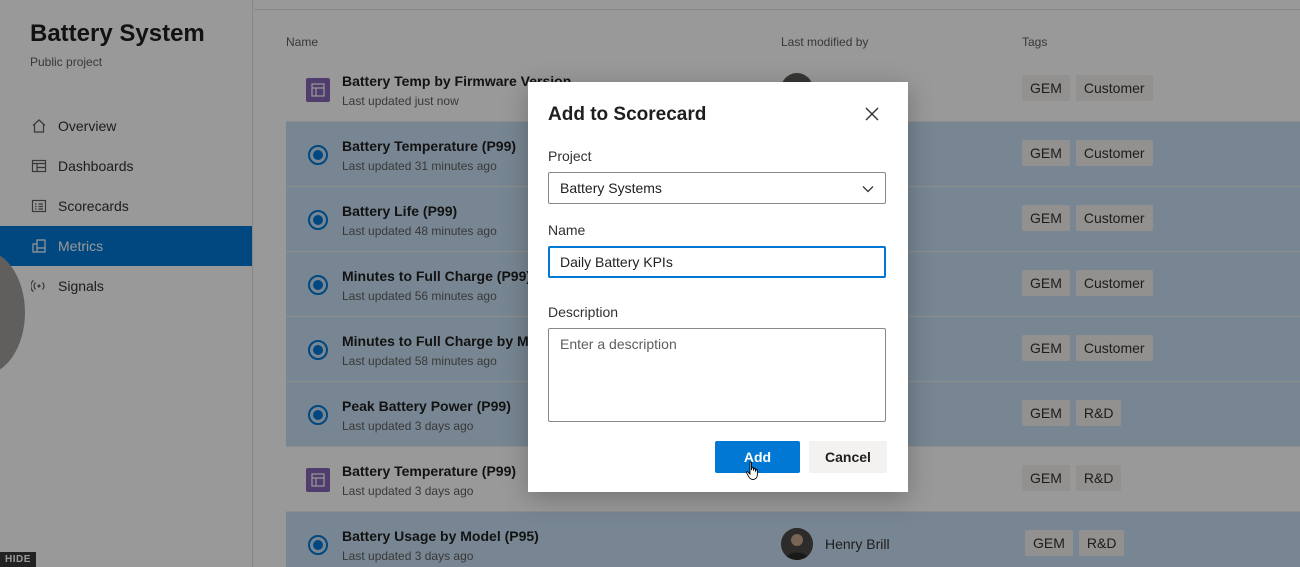 The height and width of the screenshot is (567, 1300). Describe the element at coordinates (717, 188) in the screenshot. I see `project-dropdown: Battery Systems` at that location.